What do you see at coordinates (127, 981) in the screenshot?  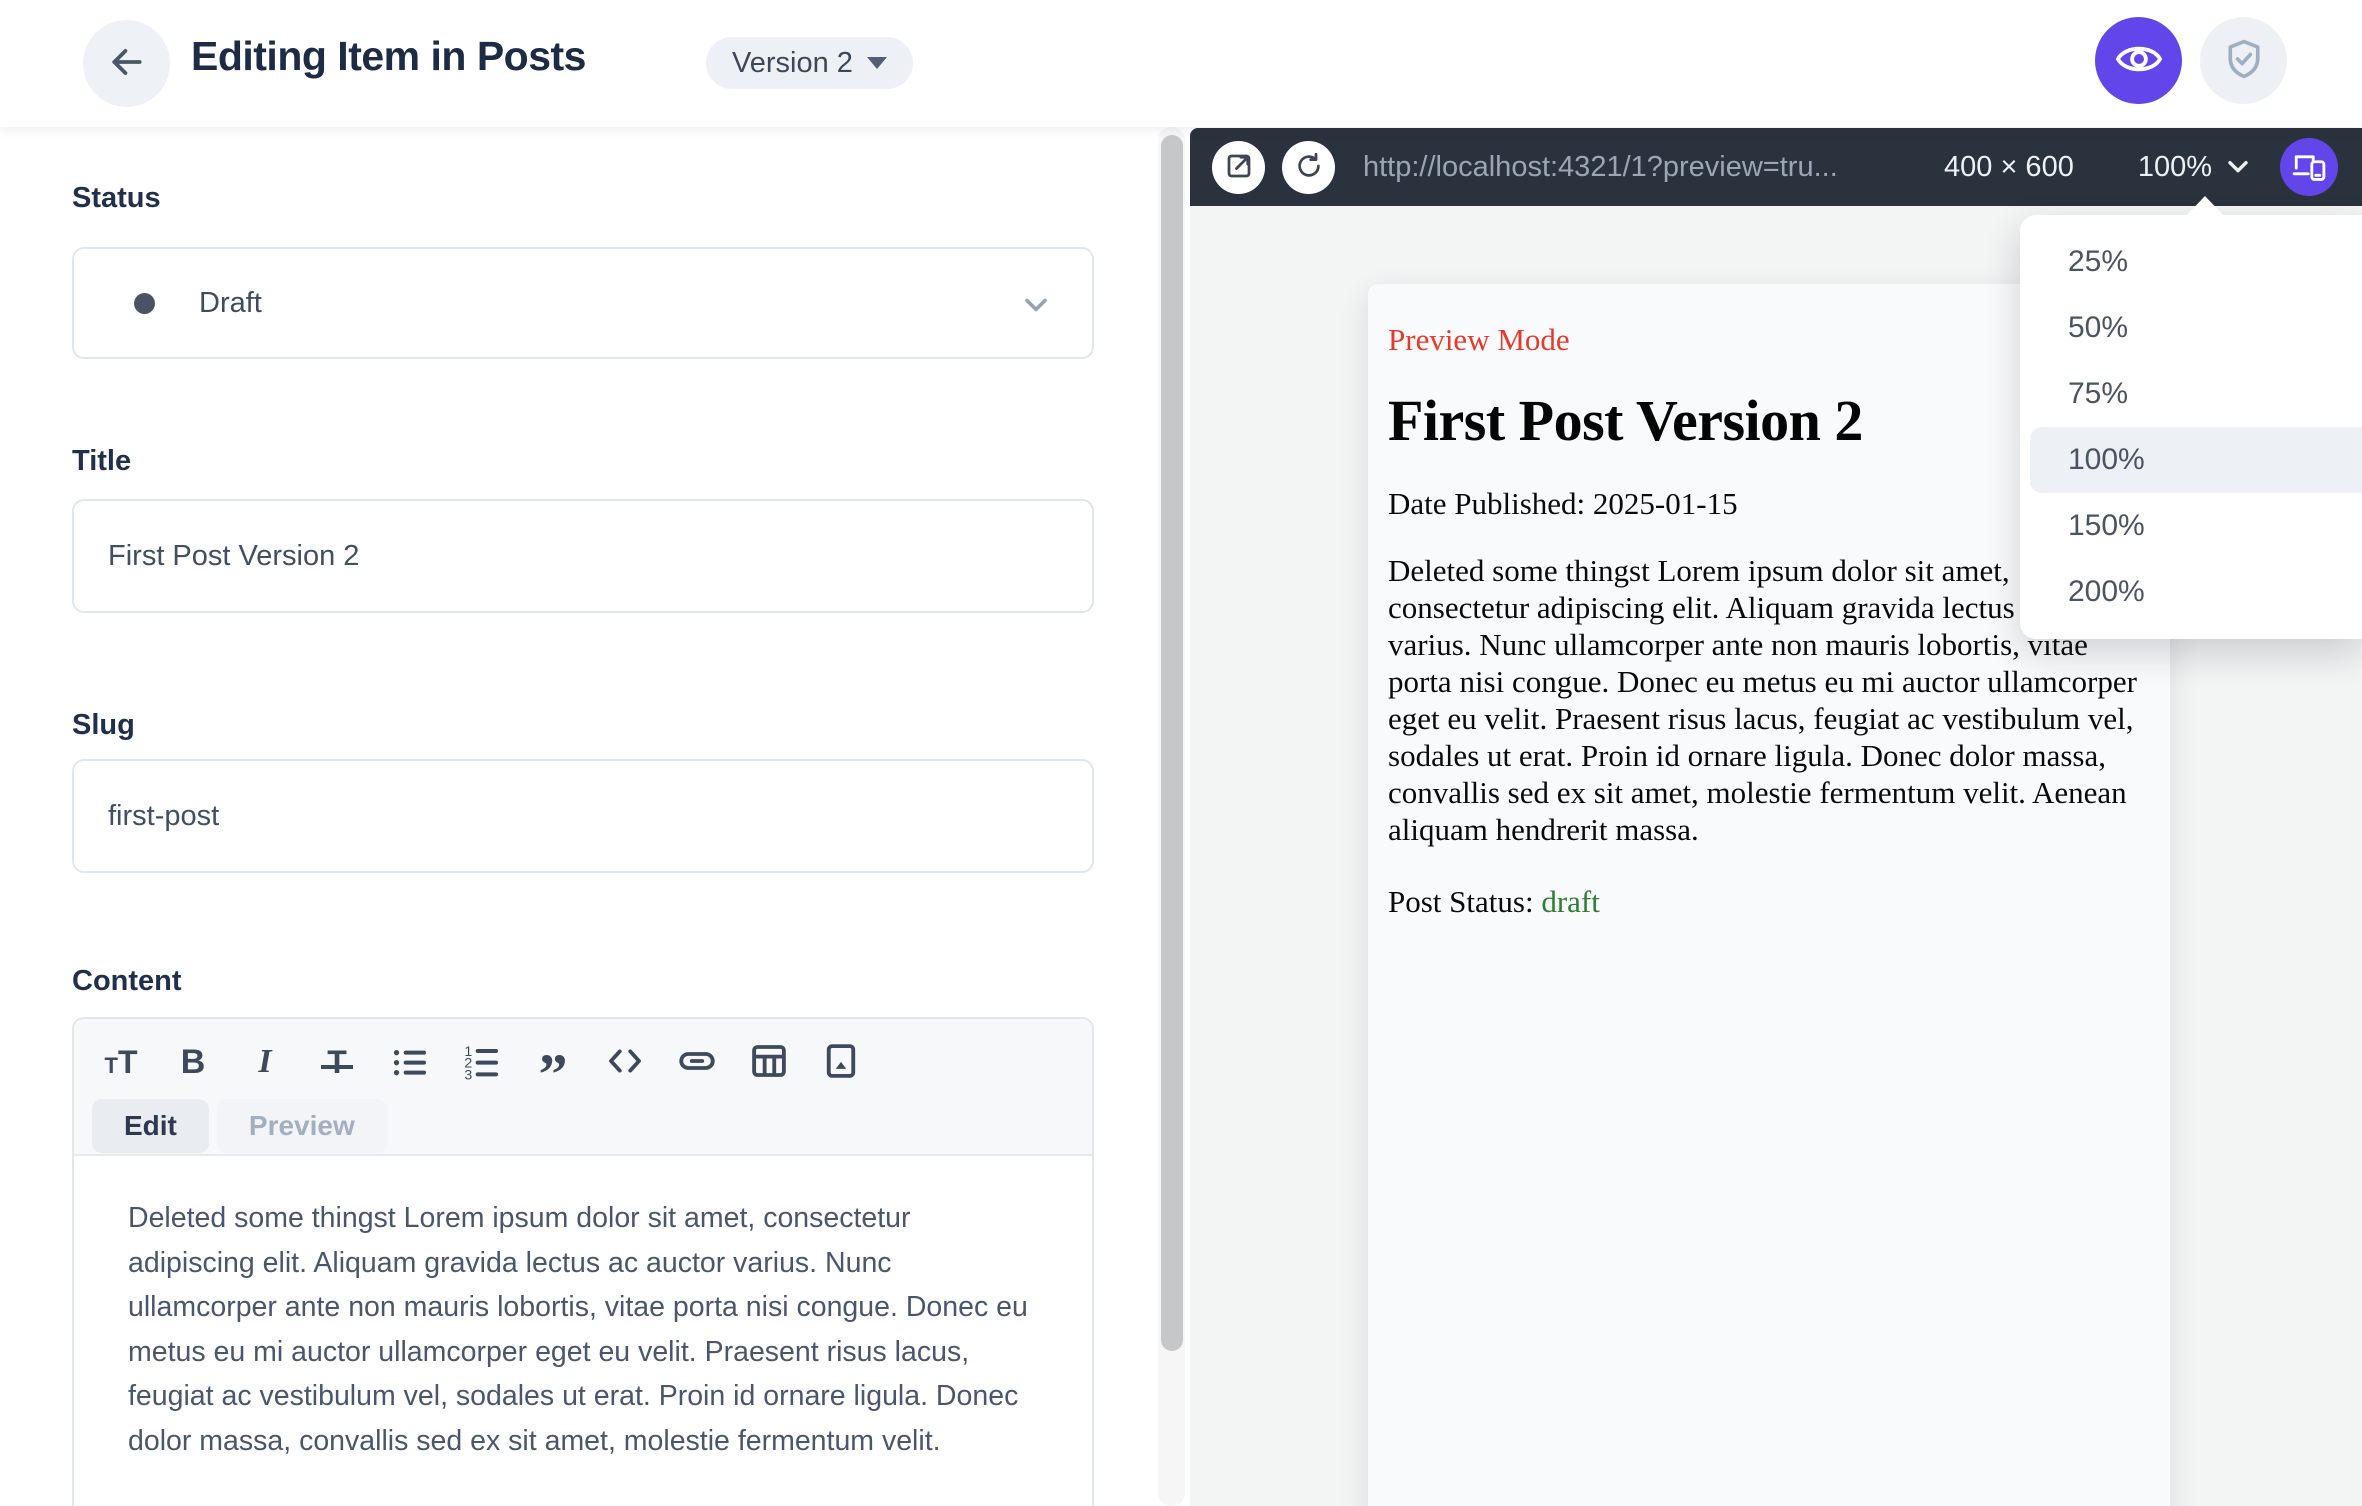 I see `content-label: Content` at bounding box center [127, 981].